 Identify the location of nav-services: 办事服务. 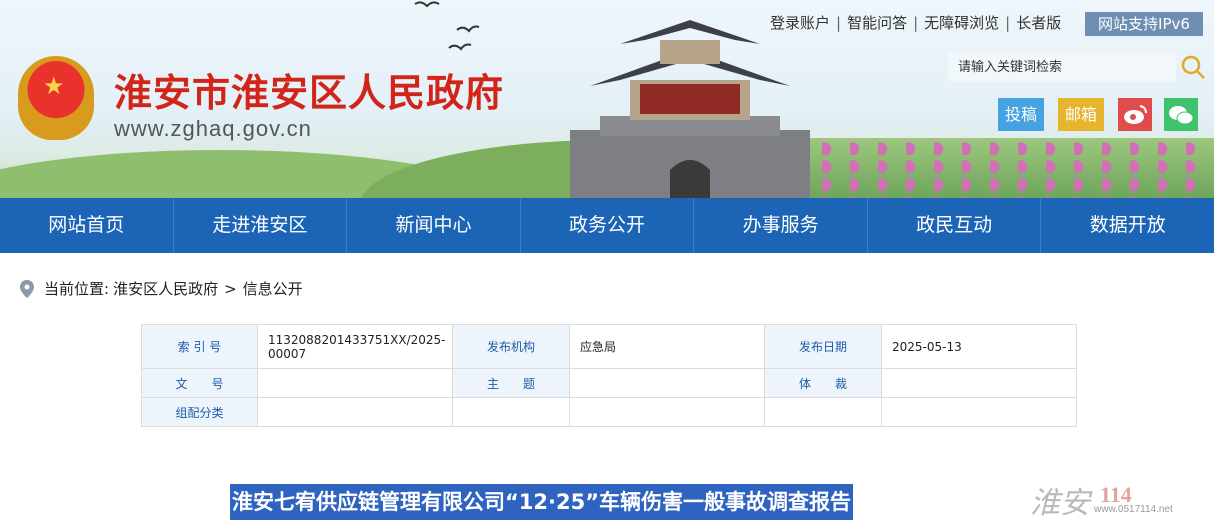
(781, 225).